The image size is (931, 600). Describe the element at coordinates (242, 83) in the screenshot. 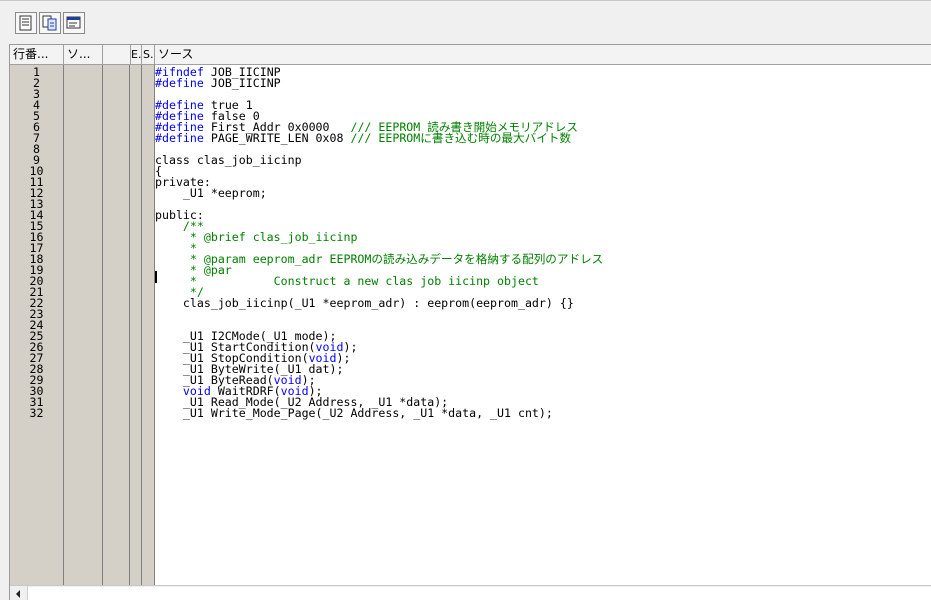

I see `code-token: JOB_IICINP` at that location.